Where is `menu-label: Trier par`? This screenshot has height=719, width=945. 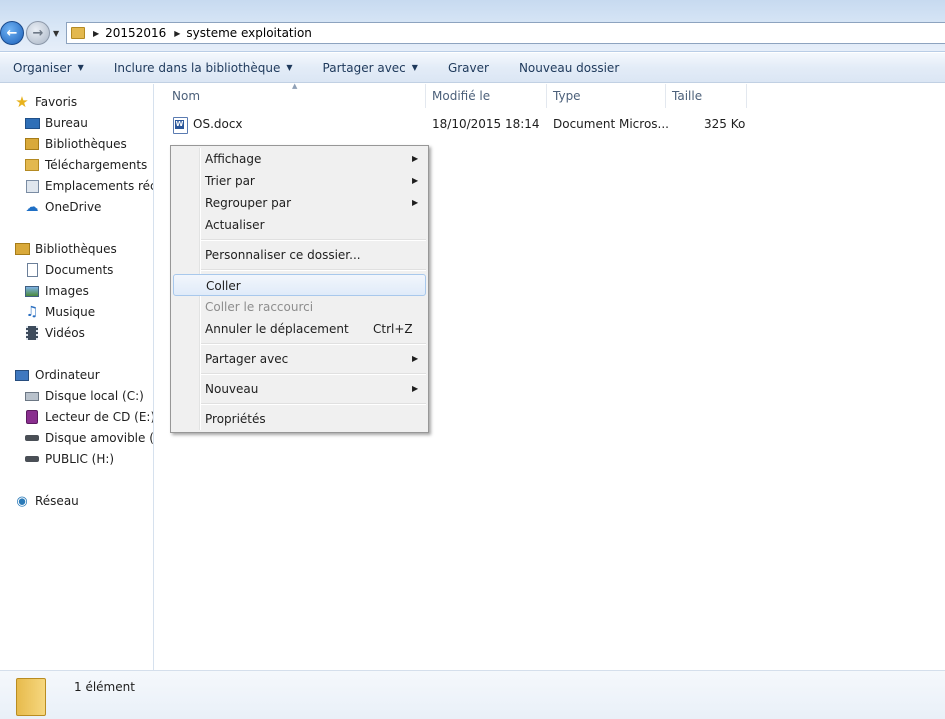
menu-label: Trier par is located at coordinates (230, 181).